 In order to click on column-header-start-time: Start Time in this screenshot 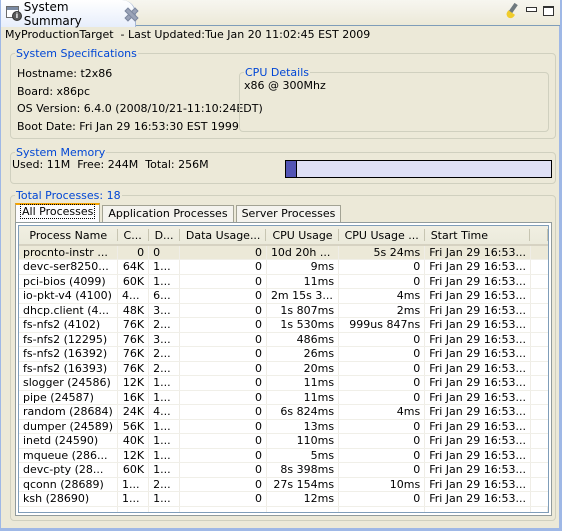, I will do `click(477, 236)`.